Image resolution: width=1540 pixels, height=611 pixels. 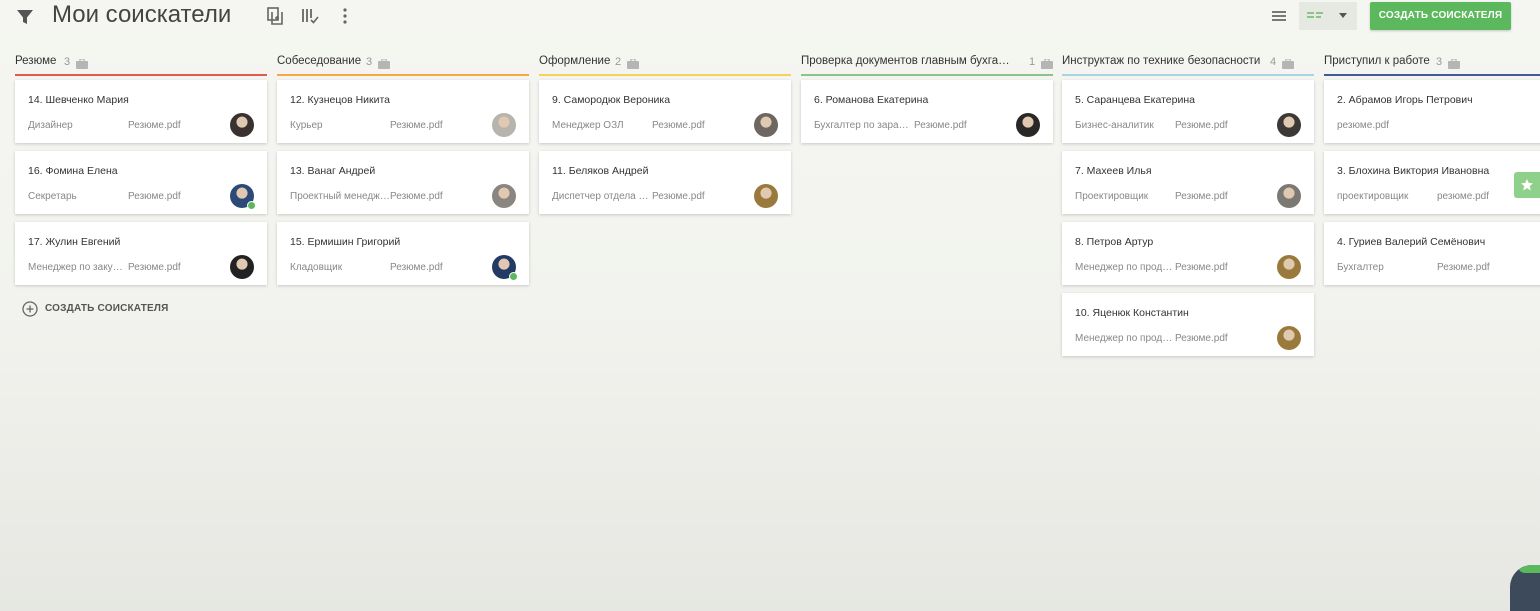 I want to click on column-title: Приступил к работе, so click(x=1377, y=61).